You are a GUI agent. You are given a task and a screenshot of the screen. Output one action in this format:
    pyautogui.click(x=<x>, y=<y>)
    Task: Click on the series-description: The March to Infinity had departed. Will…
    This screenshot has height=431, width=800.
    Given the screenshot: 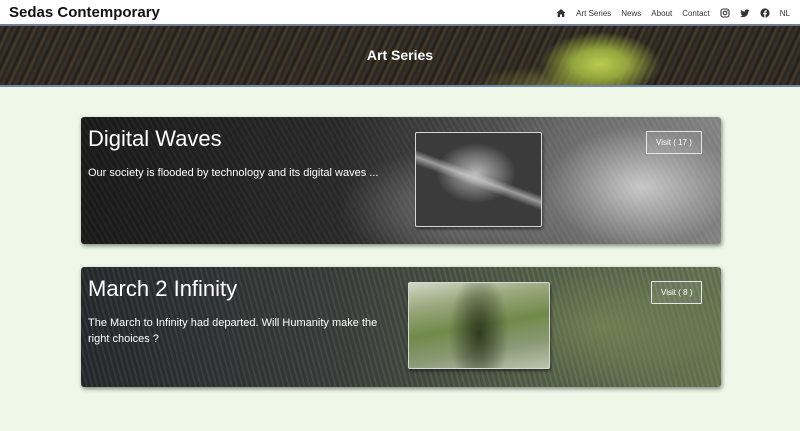 What is the action you would take?
    pyautogui.click(x=233, y=331)
    